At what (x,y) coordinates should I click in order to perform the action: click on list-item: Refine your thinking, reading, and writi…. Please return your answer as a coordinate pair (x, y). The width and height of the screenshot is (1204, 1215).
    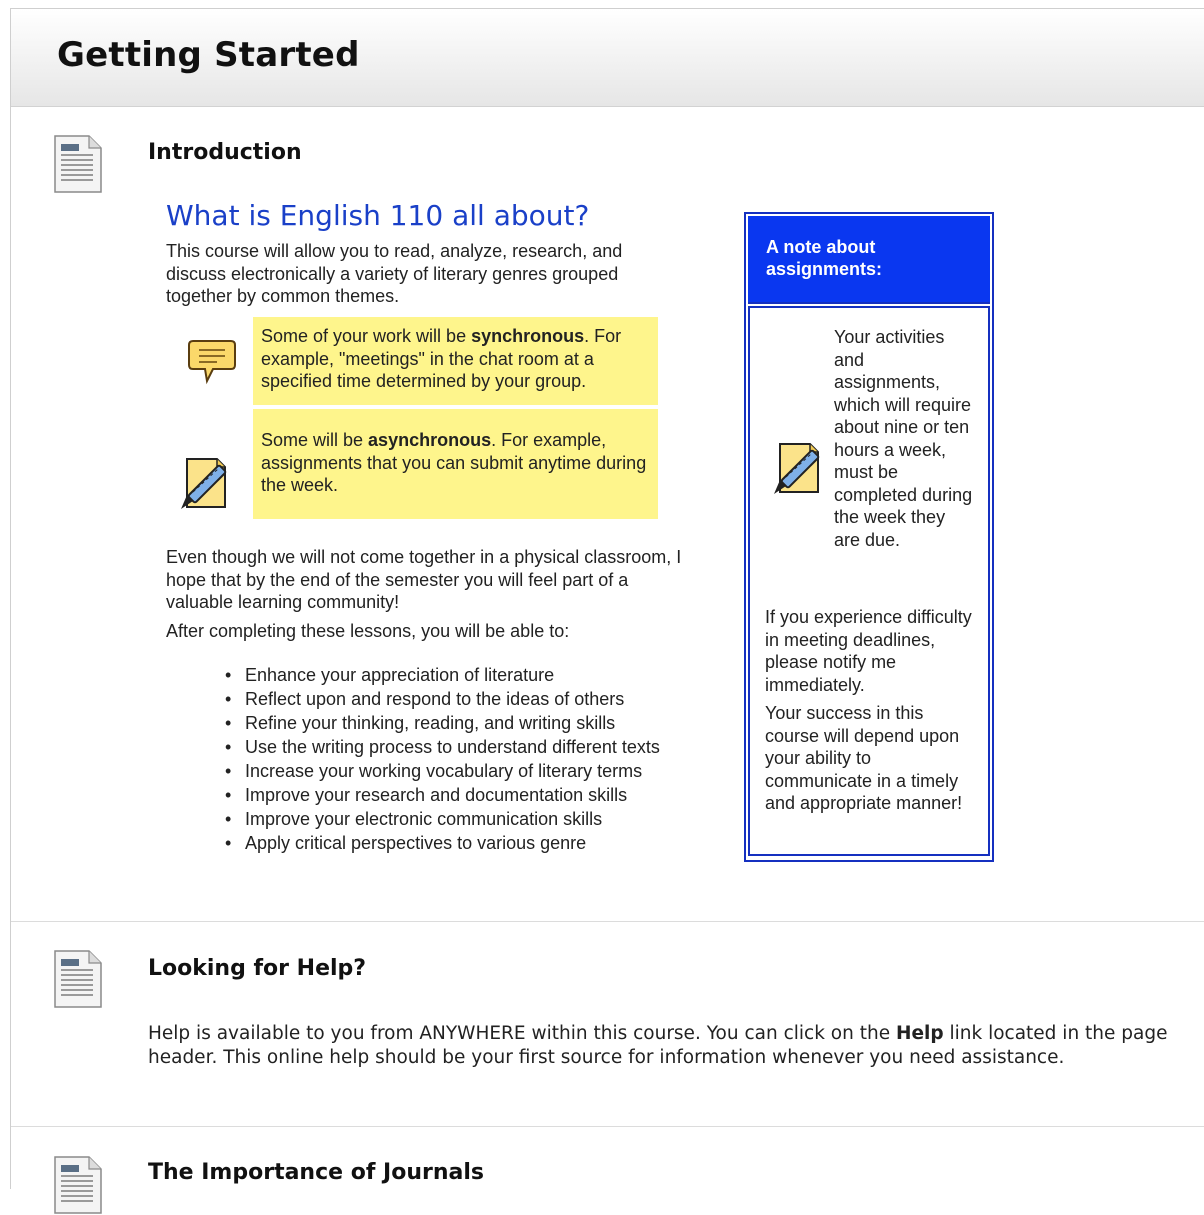
    Looking at the image, I should click on (441, 723).